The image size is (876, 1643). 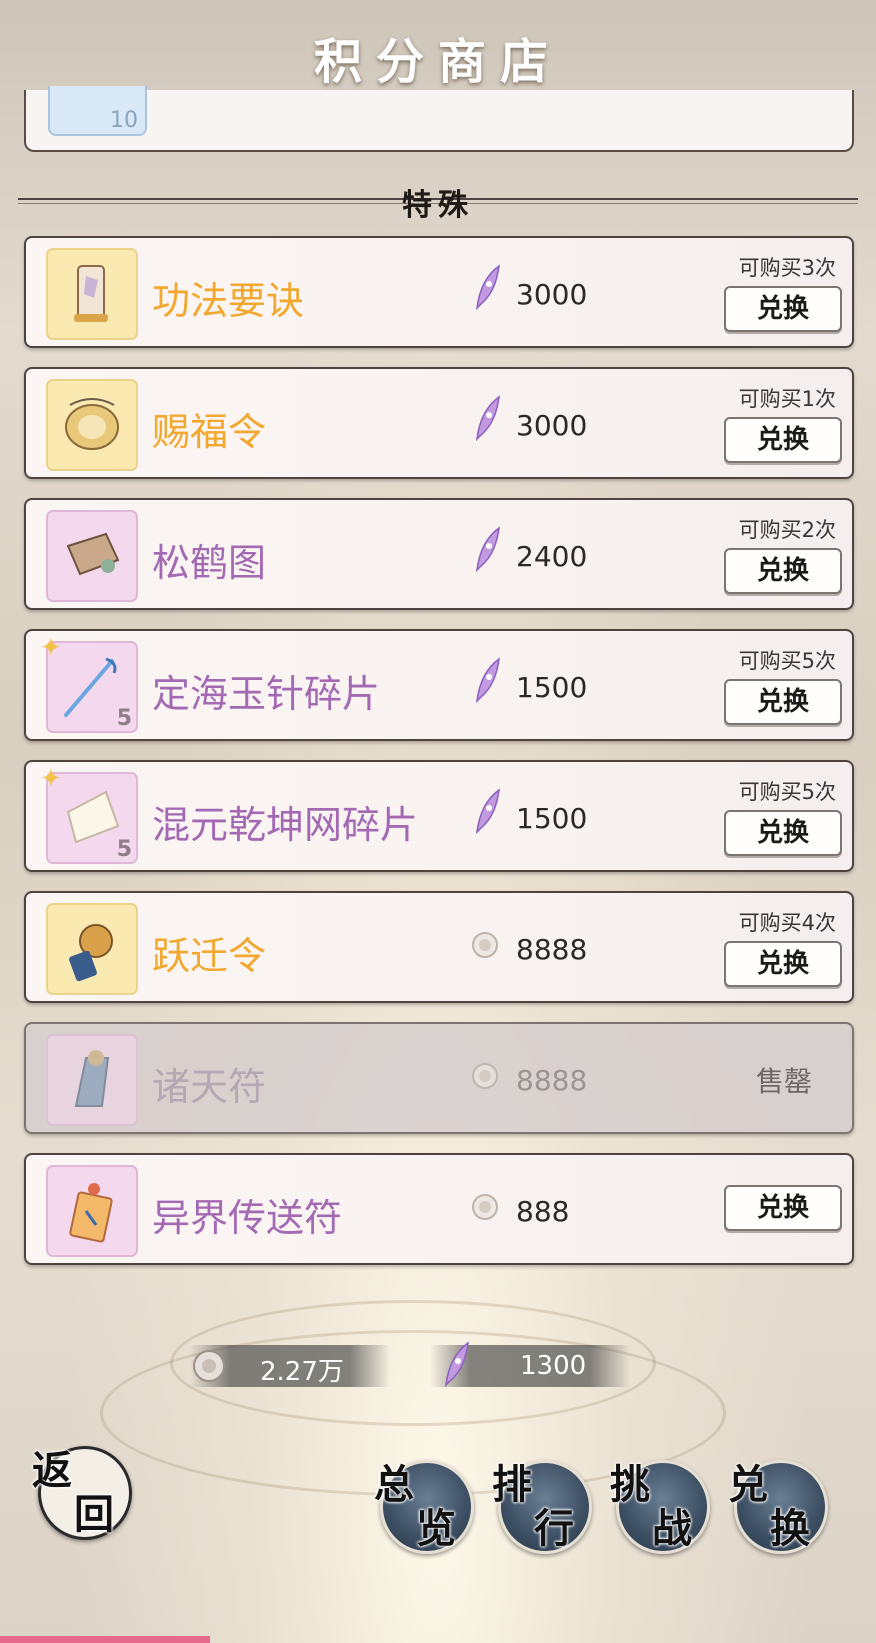 I want to click on exchange-tab-button-char-1: 兑, so click(x=748, y=1484).